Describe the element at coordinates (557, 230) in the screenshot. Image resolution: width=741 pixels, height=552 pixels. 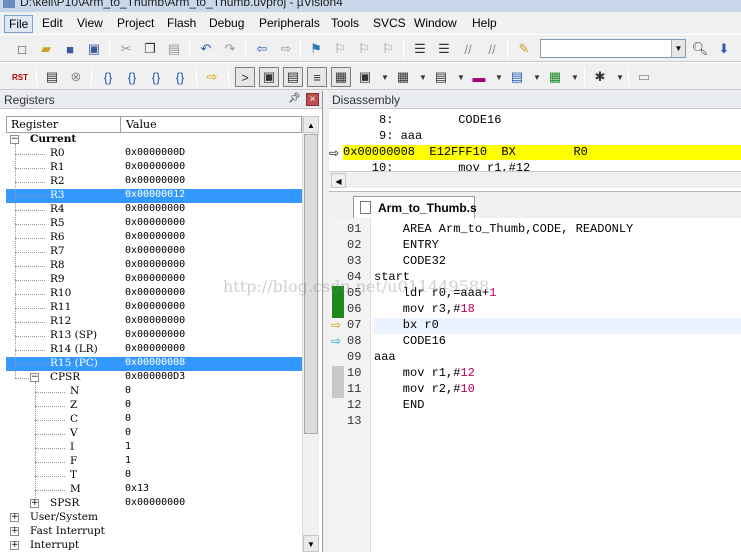
I see `code-line: AREA Arm_to_Thumb,CODE, READONLY` at that location.